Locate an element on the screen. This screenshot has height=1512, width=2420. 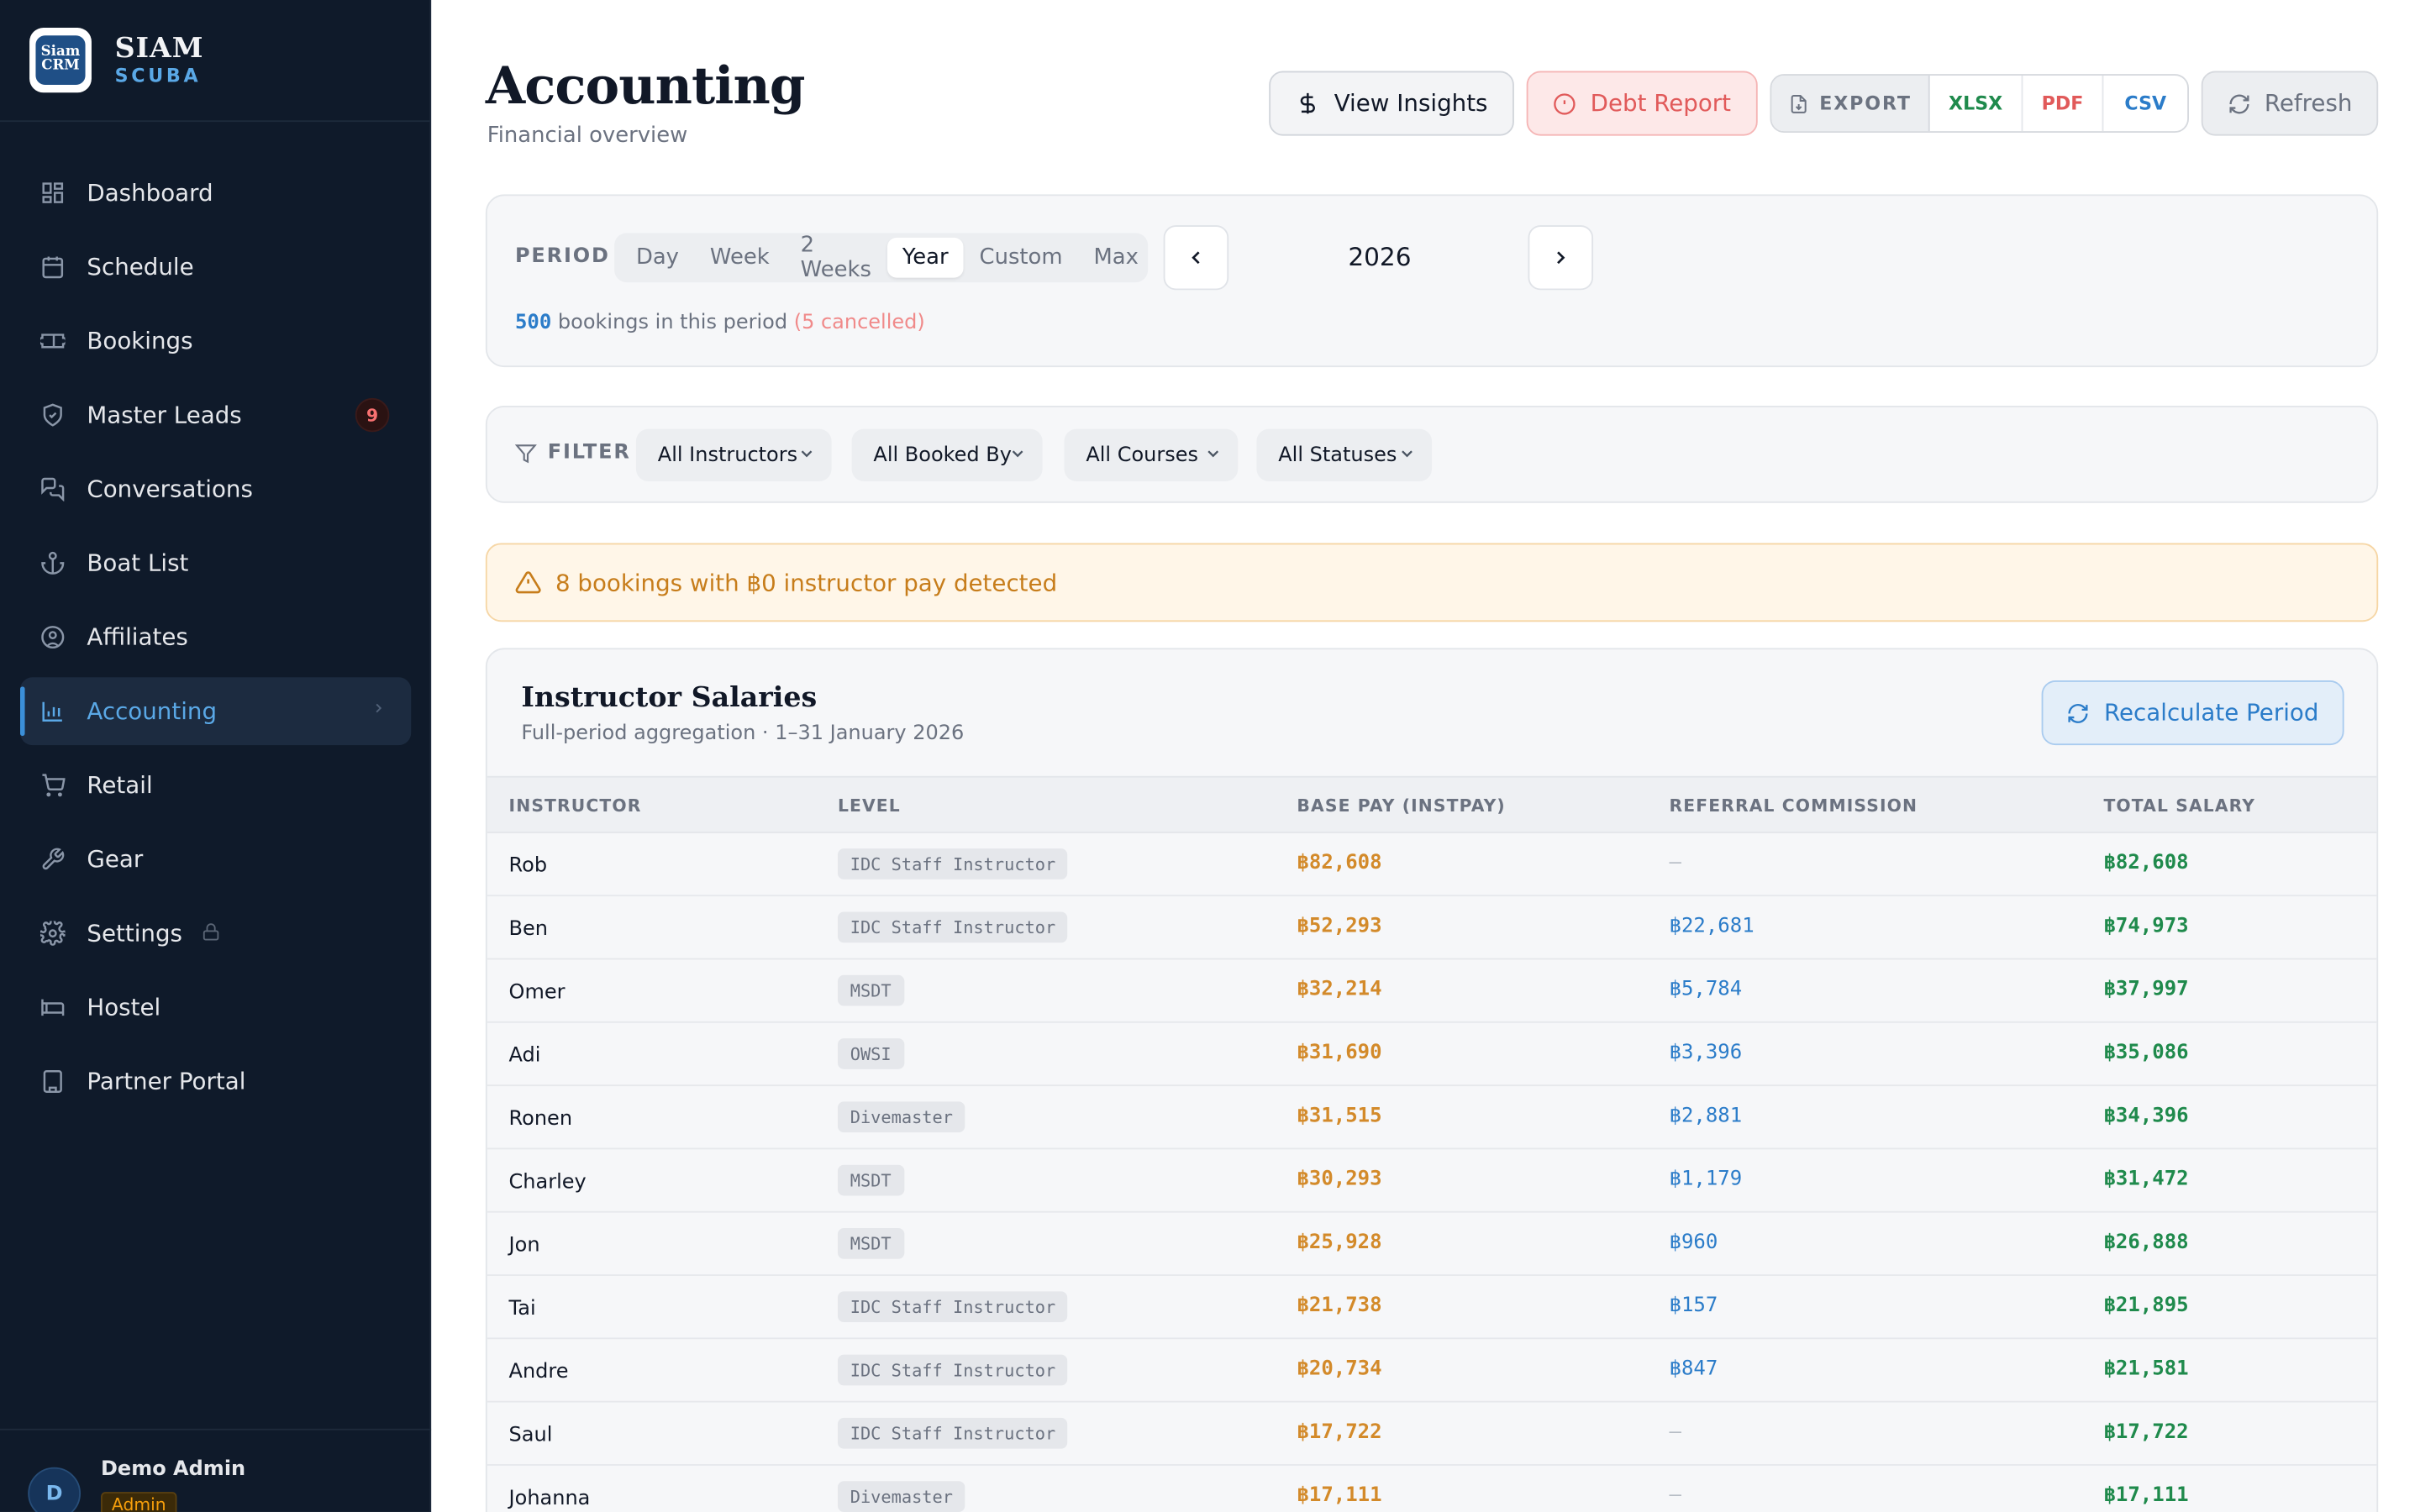
next-period-button is located at coordinates (1561, 258).